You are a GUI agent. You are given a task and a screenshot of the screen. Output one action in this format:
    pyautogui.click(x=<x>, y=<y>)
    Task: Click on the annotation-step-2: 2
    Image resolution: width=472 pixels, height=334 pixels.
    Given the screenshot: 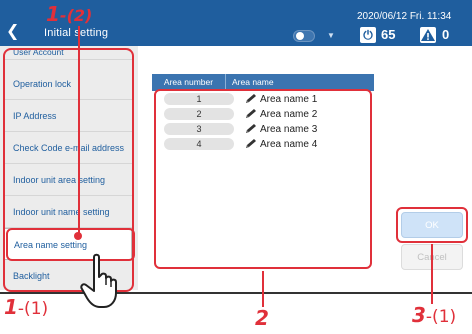 What is the action you would take?
    pyautogui.click(x=262, y=318)
    